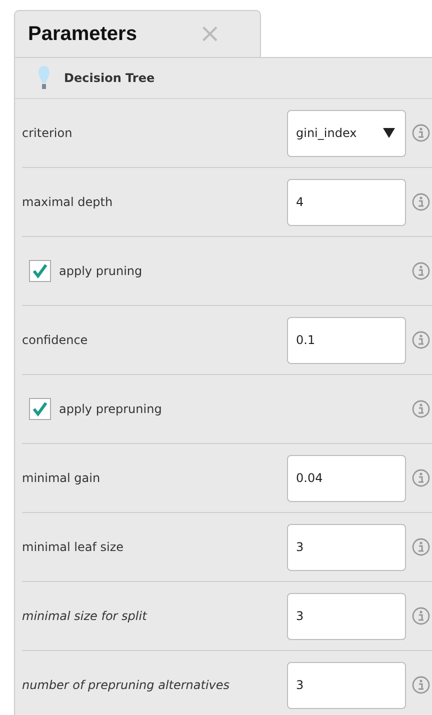 This screenshot has height=715, width=432. Describe the element at coordinates (73, 547) in the screenshot. I see `parameter-label: minimal leaf size` at that location.